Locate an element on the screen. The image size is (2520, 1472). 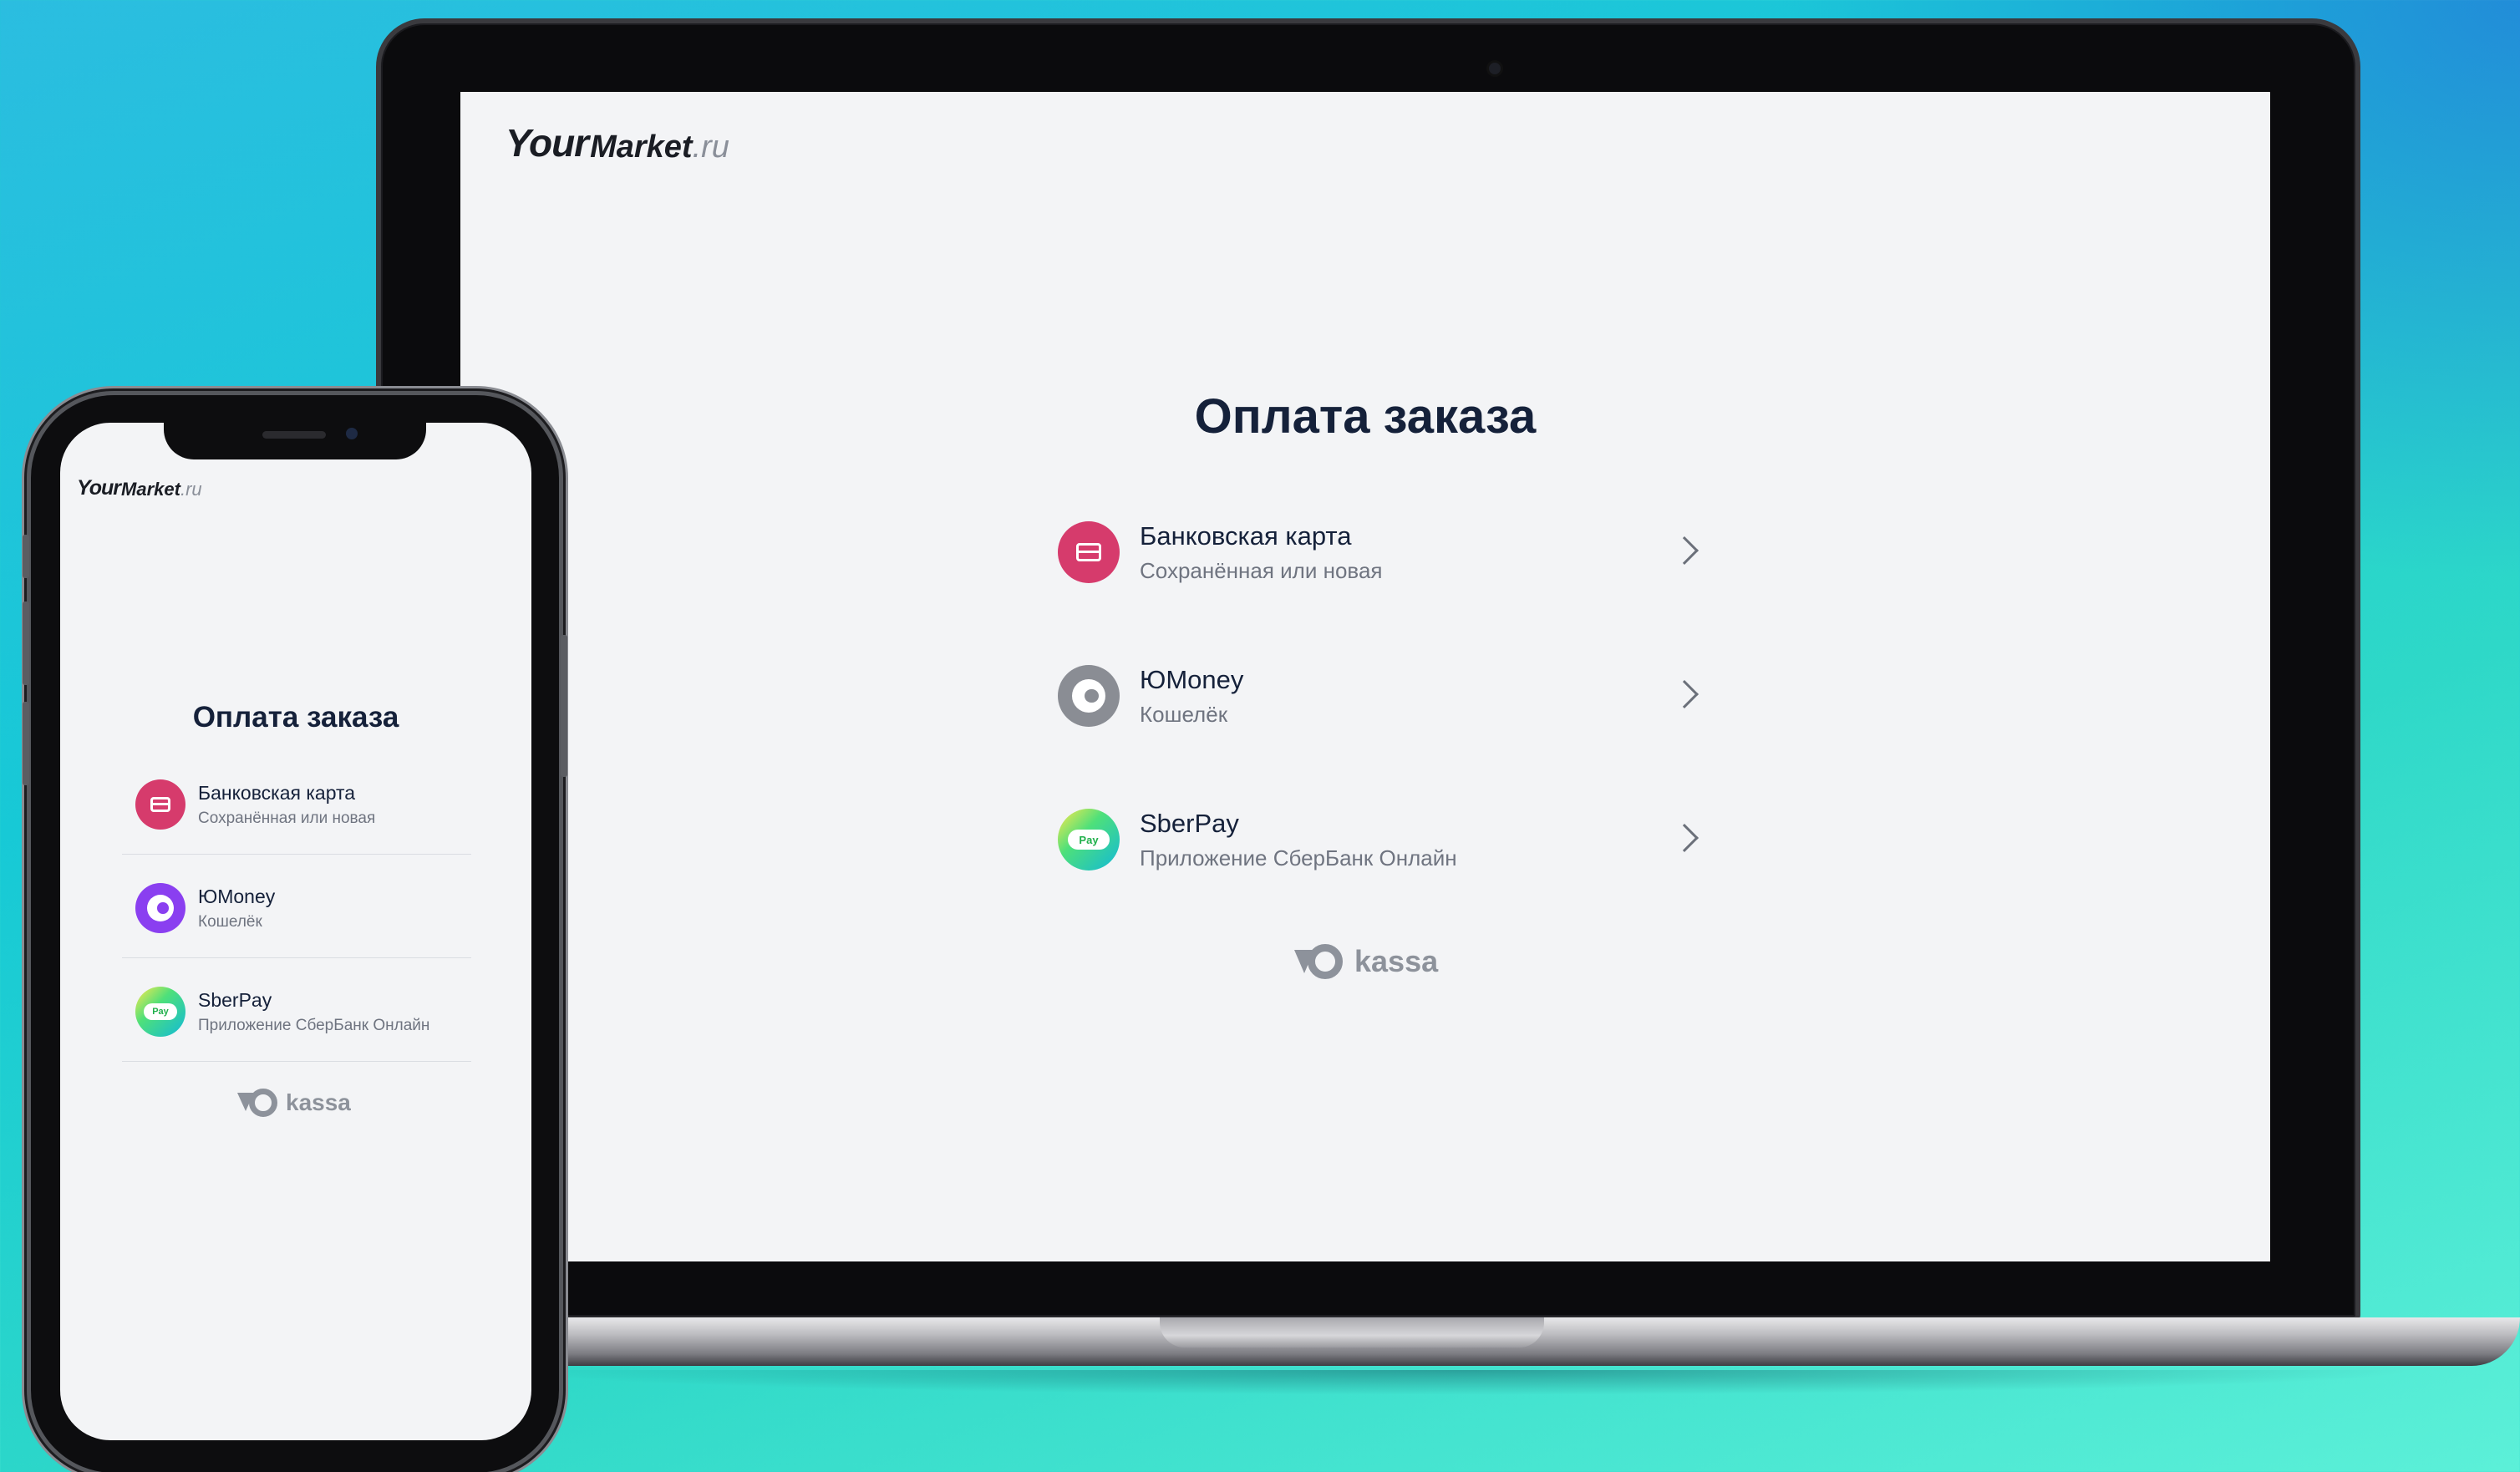
phone-power-button is located at coordinates (564, 706).